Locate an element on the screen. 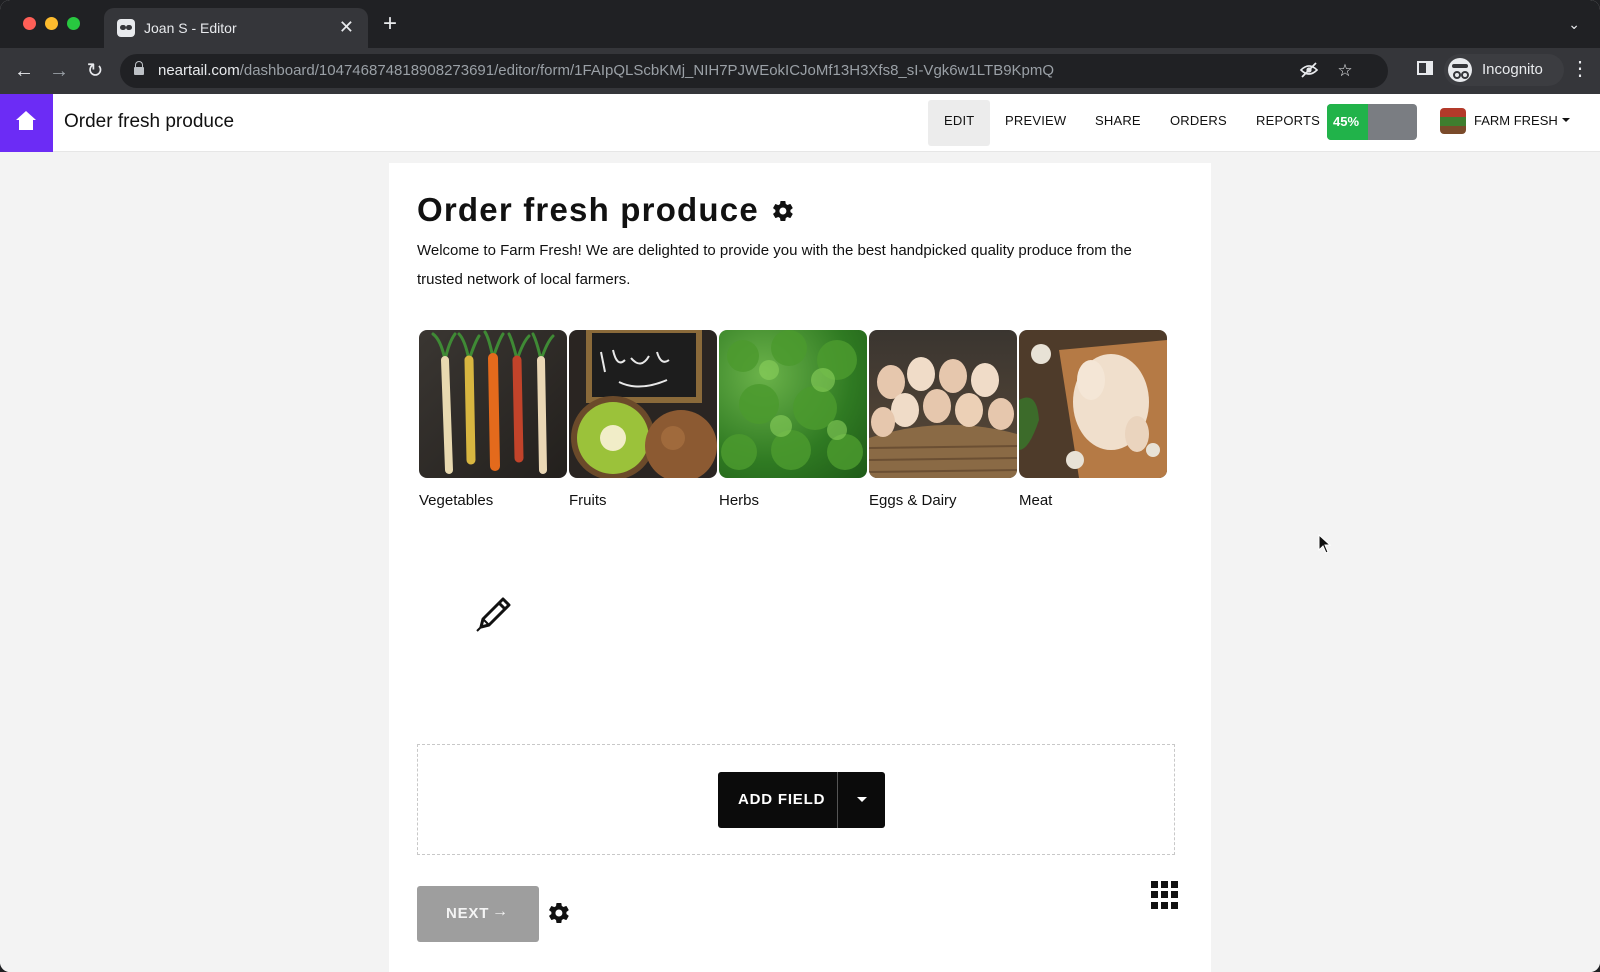 This screenshot has width=1600, height=972. vegetables-image is located at coordinates (493, 404).